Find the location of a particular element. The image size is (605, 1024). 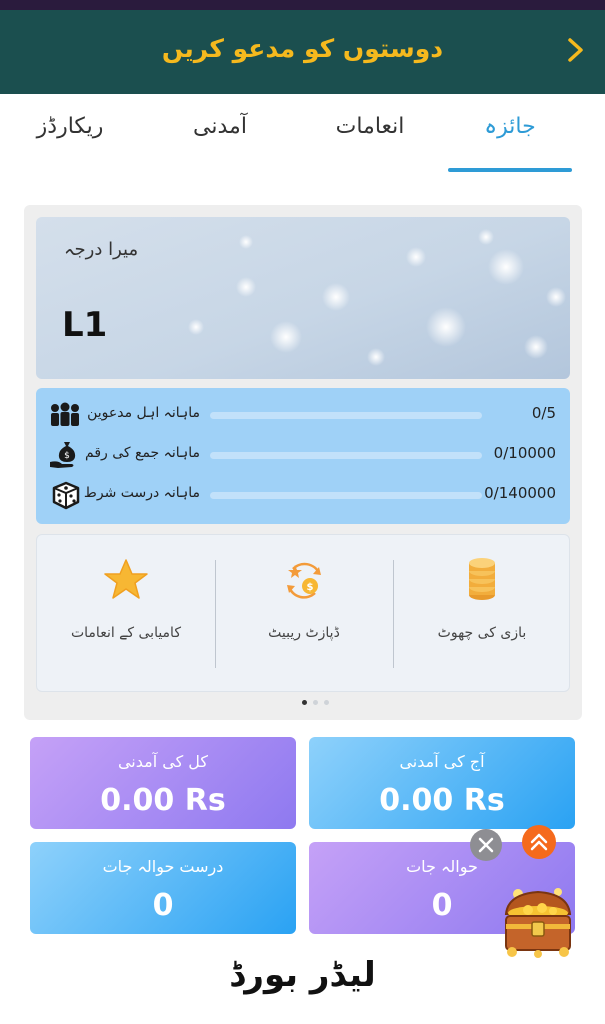

status-strip is located at coordinates (302, 5).